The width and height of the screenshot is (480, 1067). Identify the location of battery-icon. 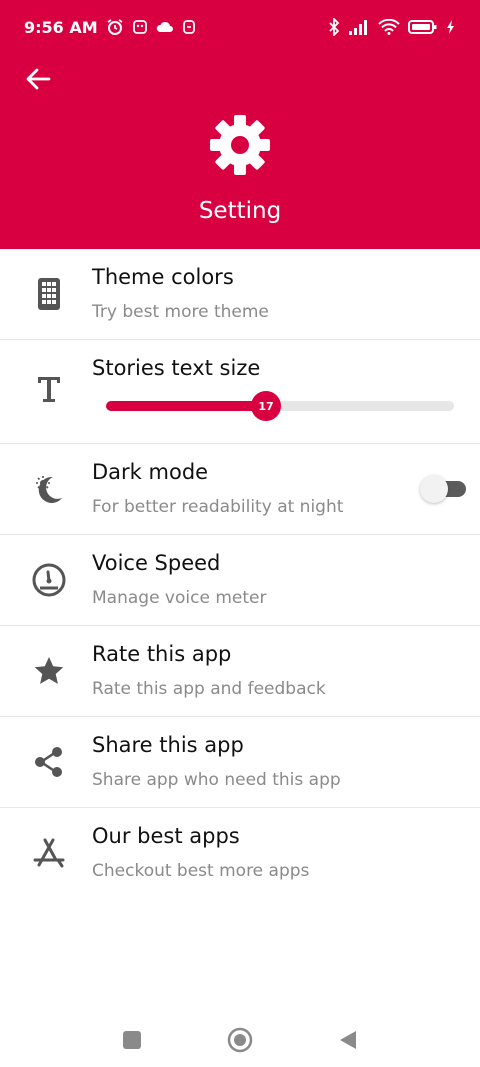
(422, 27).